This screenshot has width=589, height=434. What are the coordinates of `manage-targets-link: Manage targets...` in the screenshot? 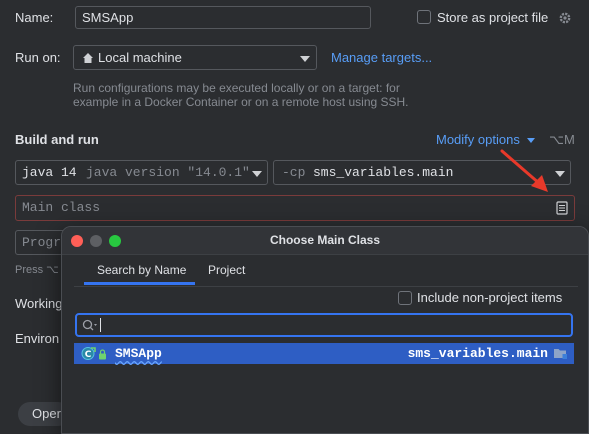 It's located at (381, 57).